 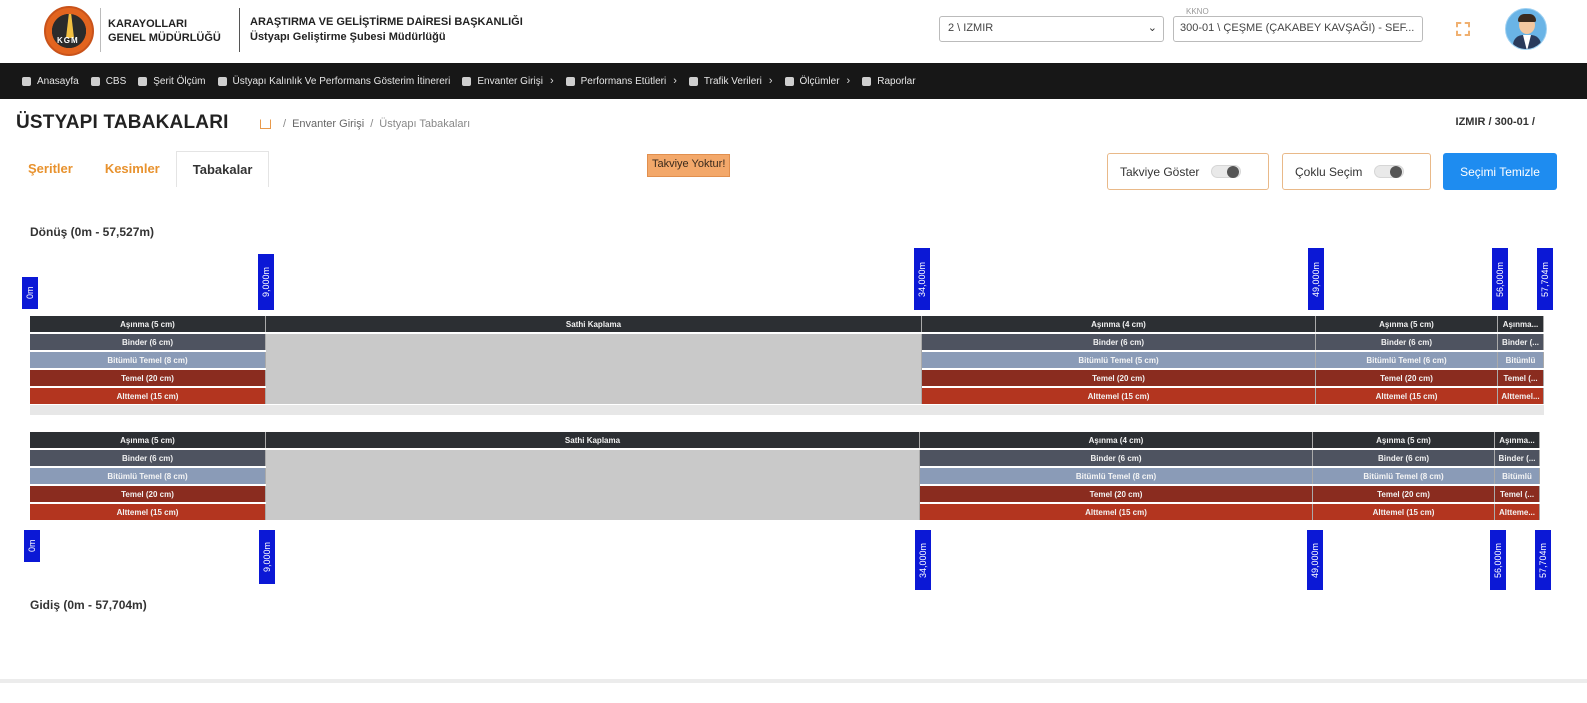 What do you see at coordinates (1160, 171) in the screenshot?
I see `toggle-label: Takviye Göster` at bounding box center [1160, 171].